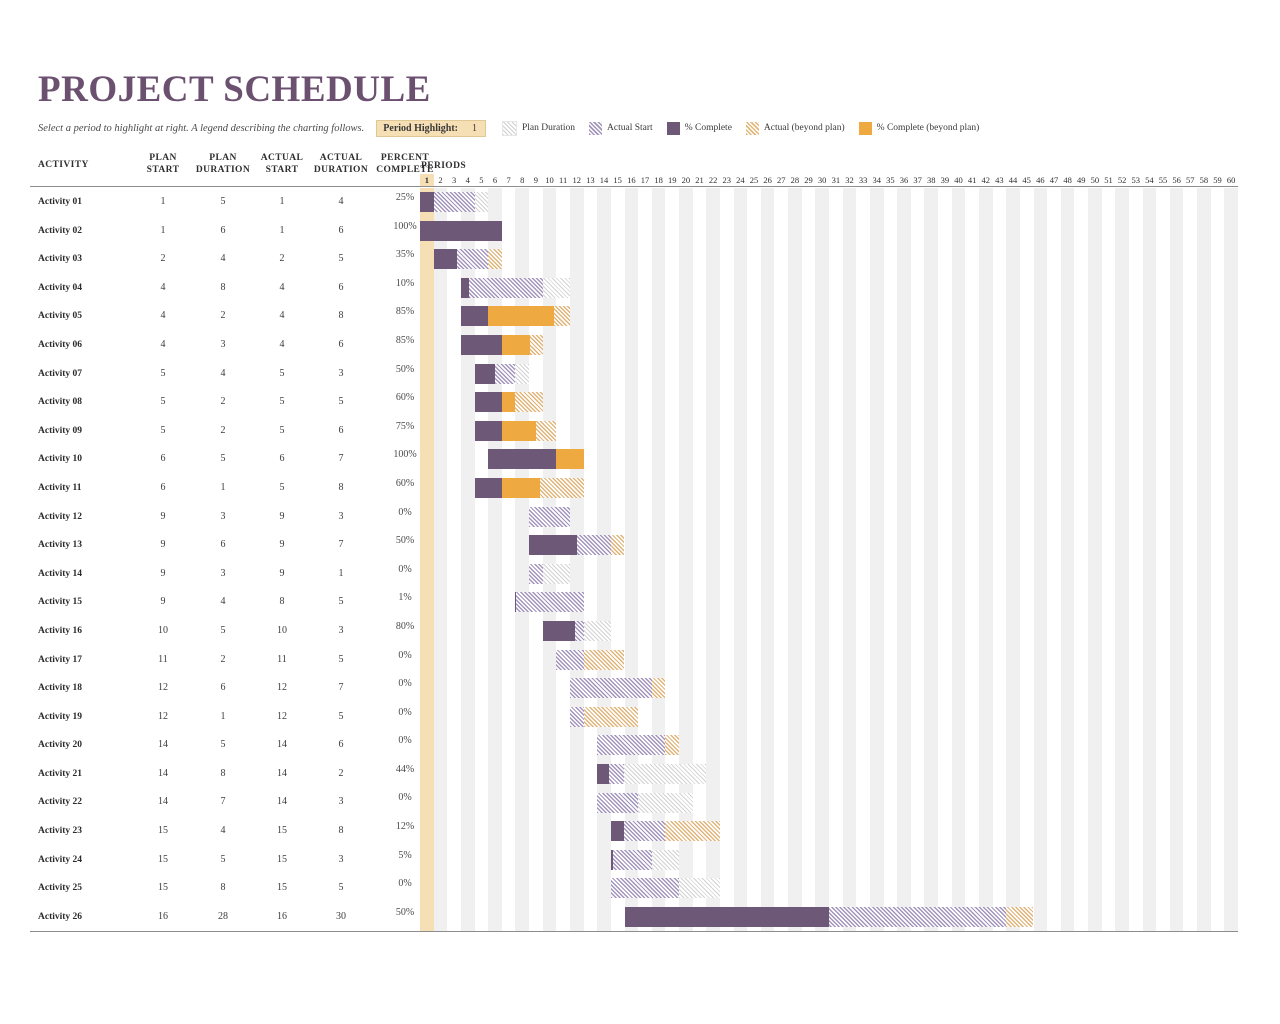 Image resolution: width=1280 pixels, height=1024 pixels. What do you see at coordinates (427, 180) in the screenshot?
I see `period-tick-1: 1` at bounding box center [427, 180].